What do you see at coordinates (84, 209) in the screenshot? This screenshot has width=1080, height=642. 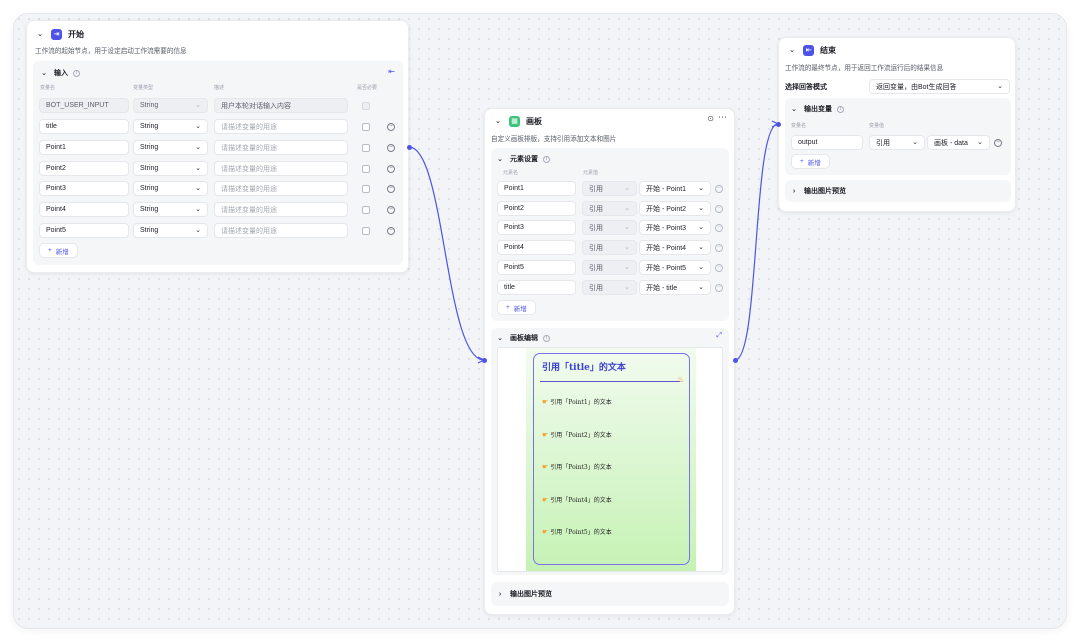 I see `var-name-field: Point4` at bounding box center [84, 209].